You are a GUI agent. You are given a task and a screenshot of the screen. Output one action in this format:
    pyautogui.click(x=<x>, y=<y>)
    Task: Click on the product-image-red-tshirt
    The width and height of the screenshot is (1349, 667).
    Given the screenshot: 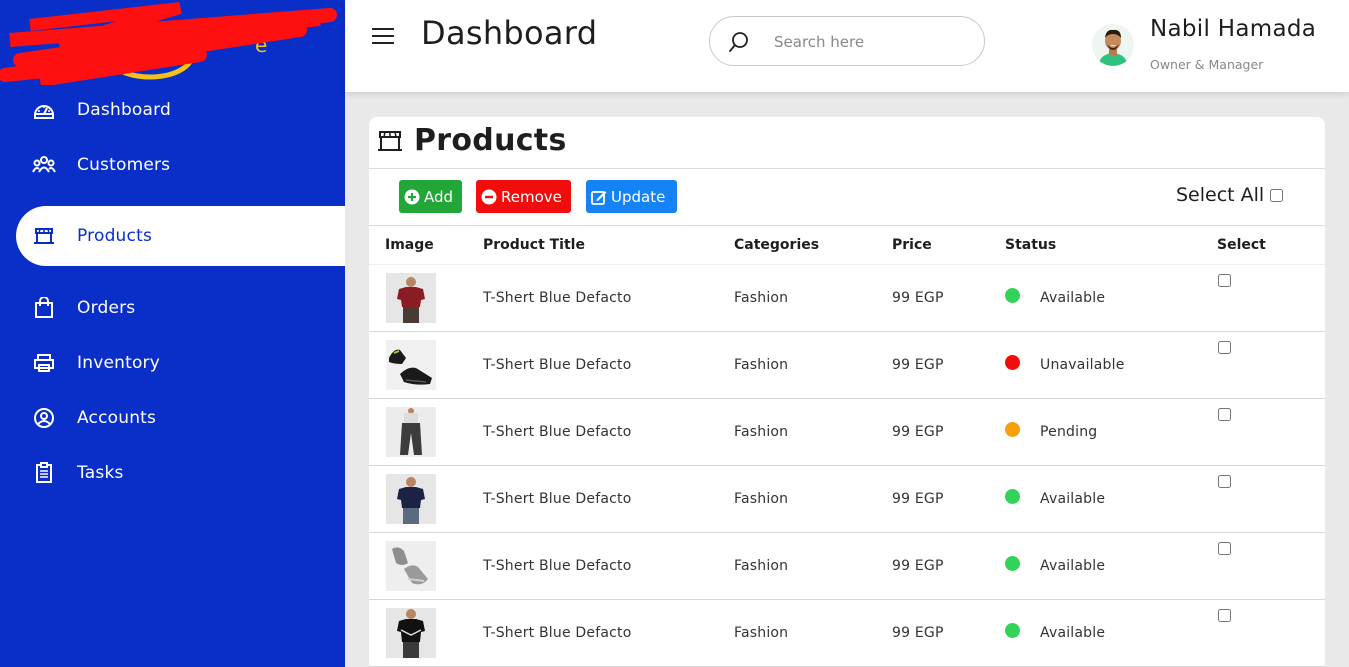 What is the action you would take?
    pyautogui.click(x=411, y=298)
    